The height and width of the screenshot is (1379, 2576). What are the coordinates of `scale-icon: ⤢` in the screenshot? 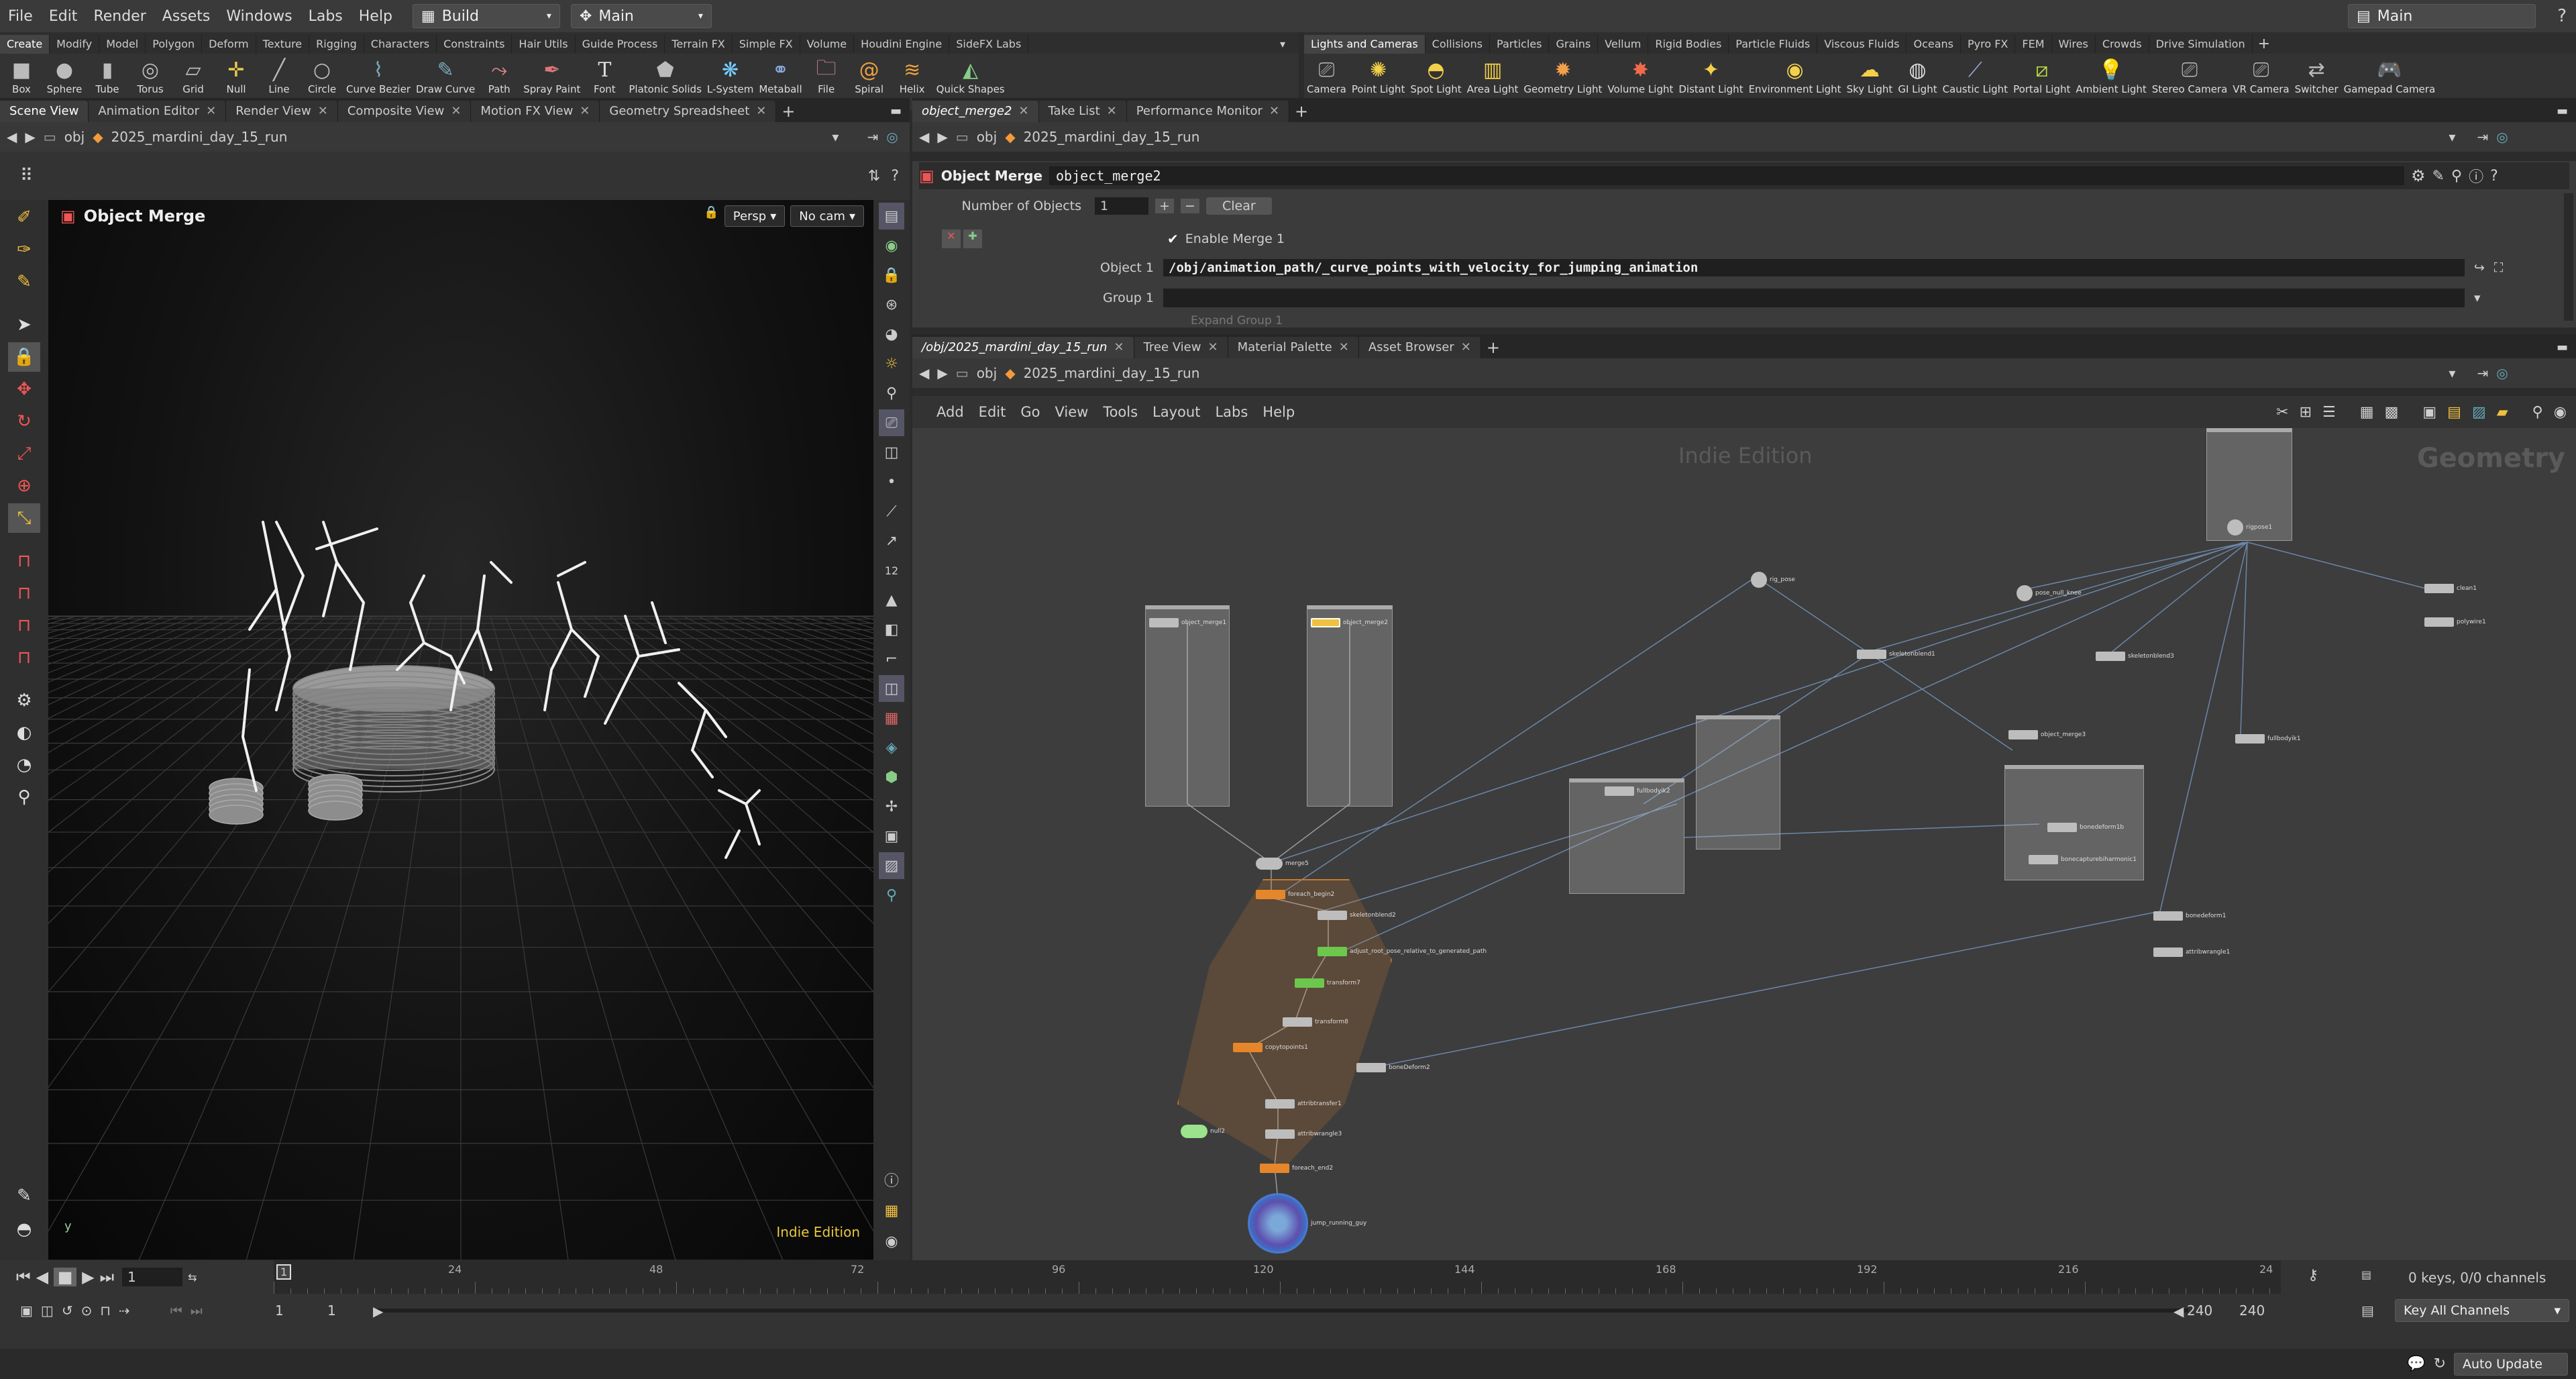 It's located at (24, 453).